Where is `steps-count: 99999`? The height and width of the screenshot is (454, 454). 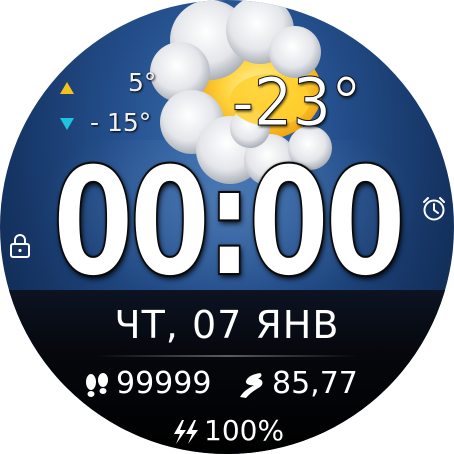 steps-count: 99999 is located at coordinates (163, 384).